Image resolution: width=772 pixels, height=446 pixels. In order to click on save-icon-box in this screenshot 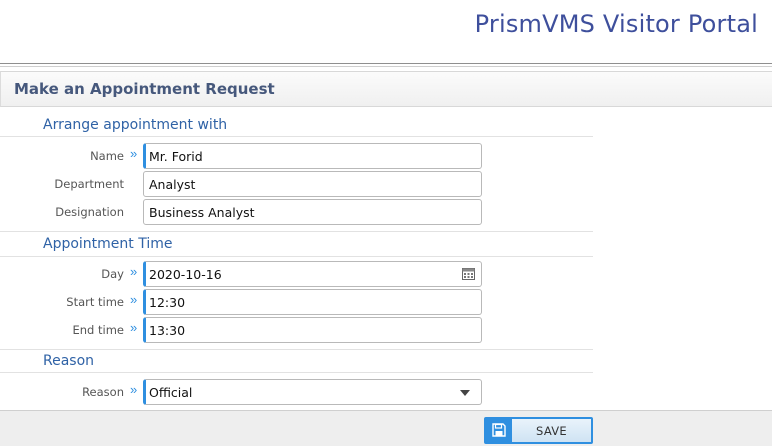, I will do `click(499, 430)`.